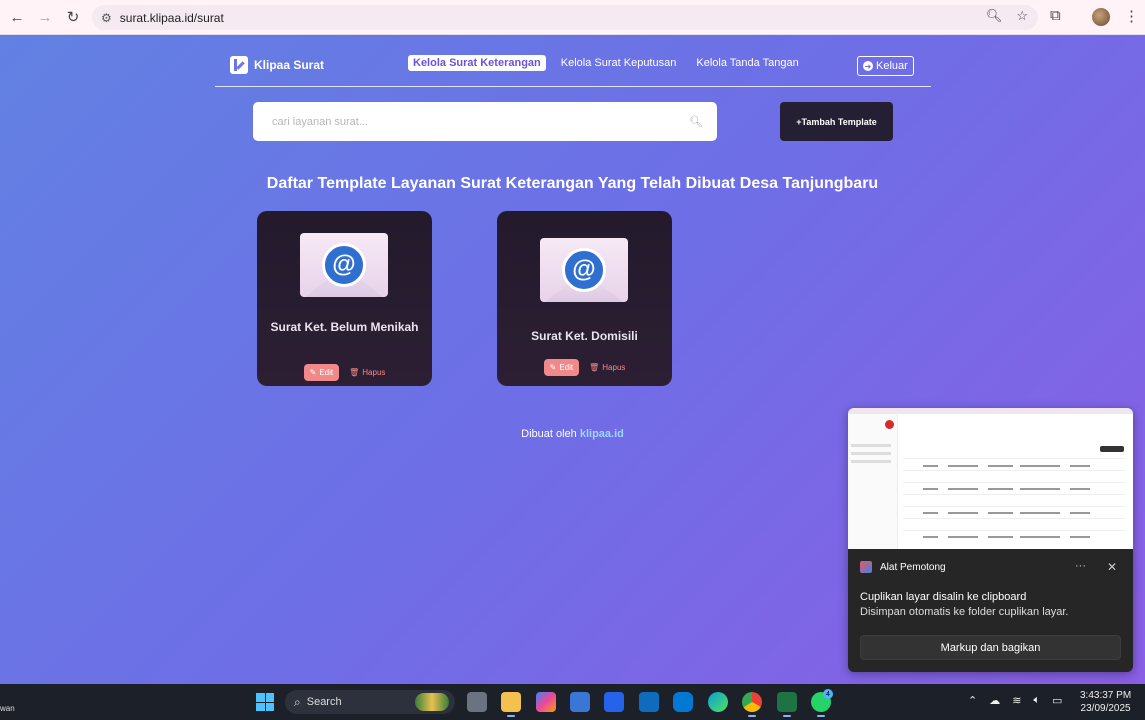 The height and width of the screenshot is (720, 1145). What do you see at coordinates (718, 702) in the screenshot?
I see `edge-icon` at bounding box center [718, 702].